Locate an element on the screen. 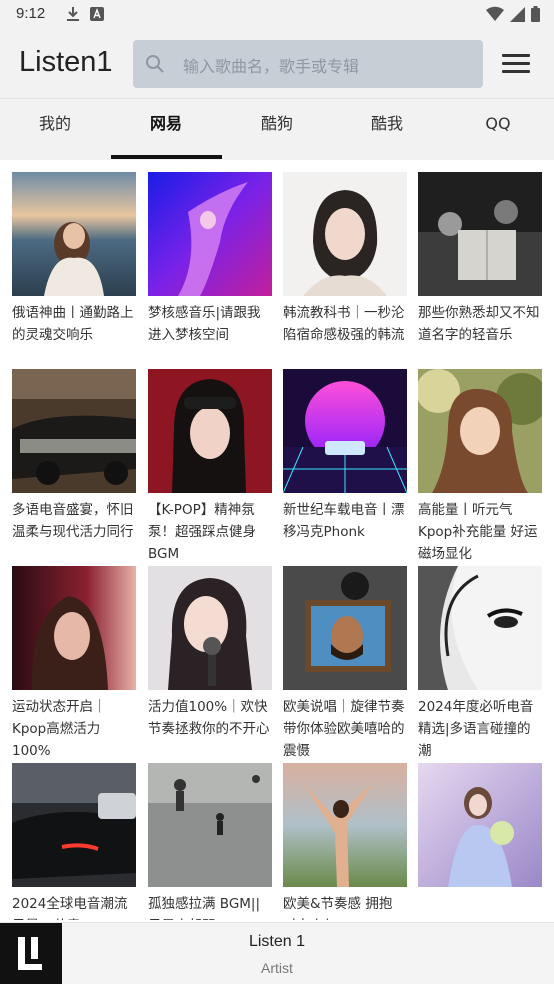 This screenshot has width=554, height=984. search-input: 输入歌曲名，歌手或专辑 is located at coordinates (308, 64).